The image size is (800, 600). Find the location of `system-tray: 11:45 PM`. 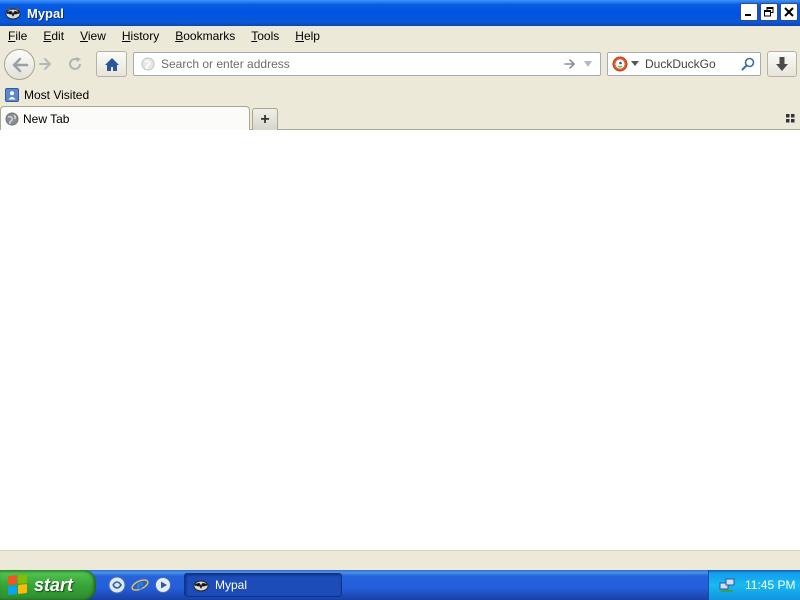

system-tray: 11:45 PM is located at coordinates (754, 585).